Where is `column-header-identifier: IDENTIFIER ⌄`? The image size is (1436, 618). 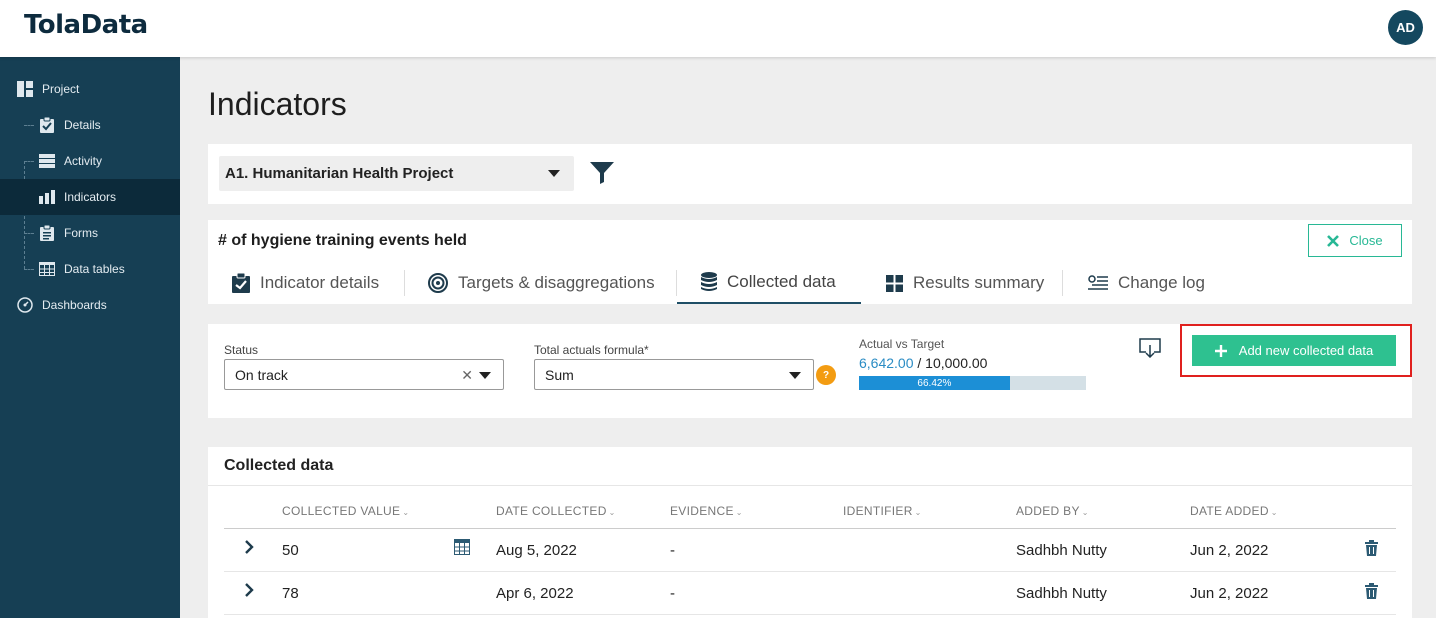 column-header-identifier: IDENTIFIER ⌄ is located at coordinates (882, 511).